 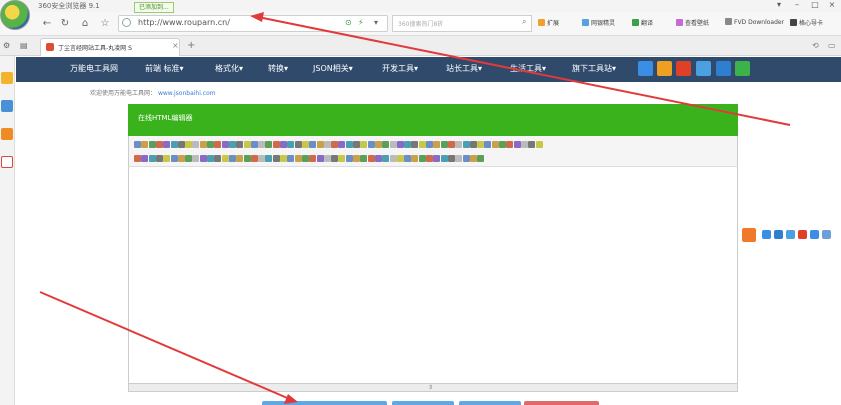 I want to click on share-tencent-icon, so click(x=790, y=234).